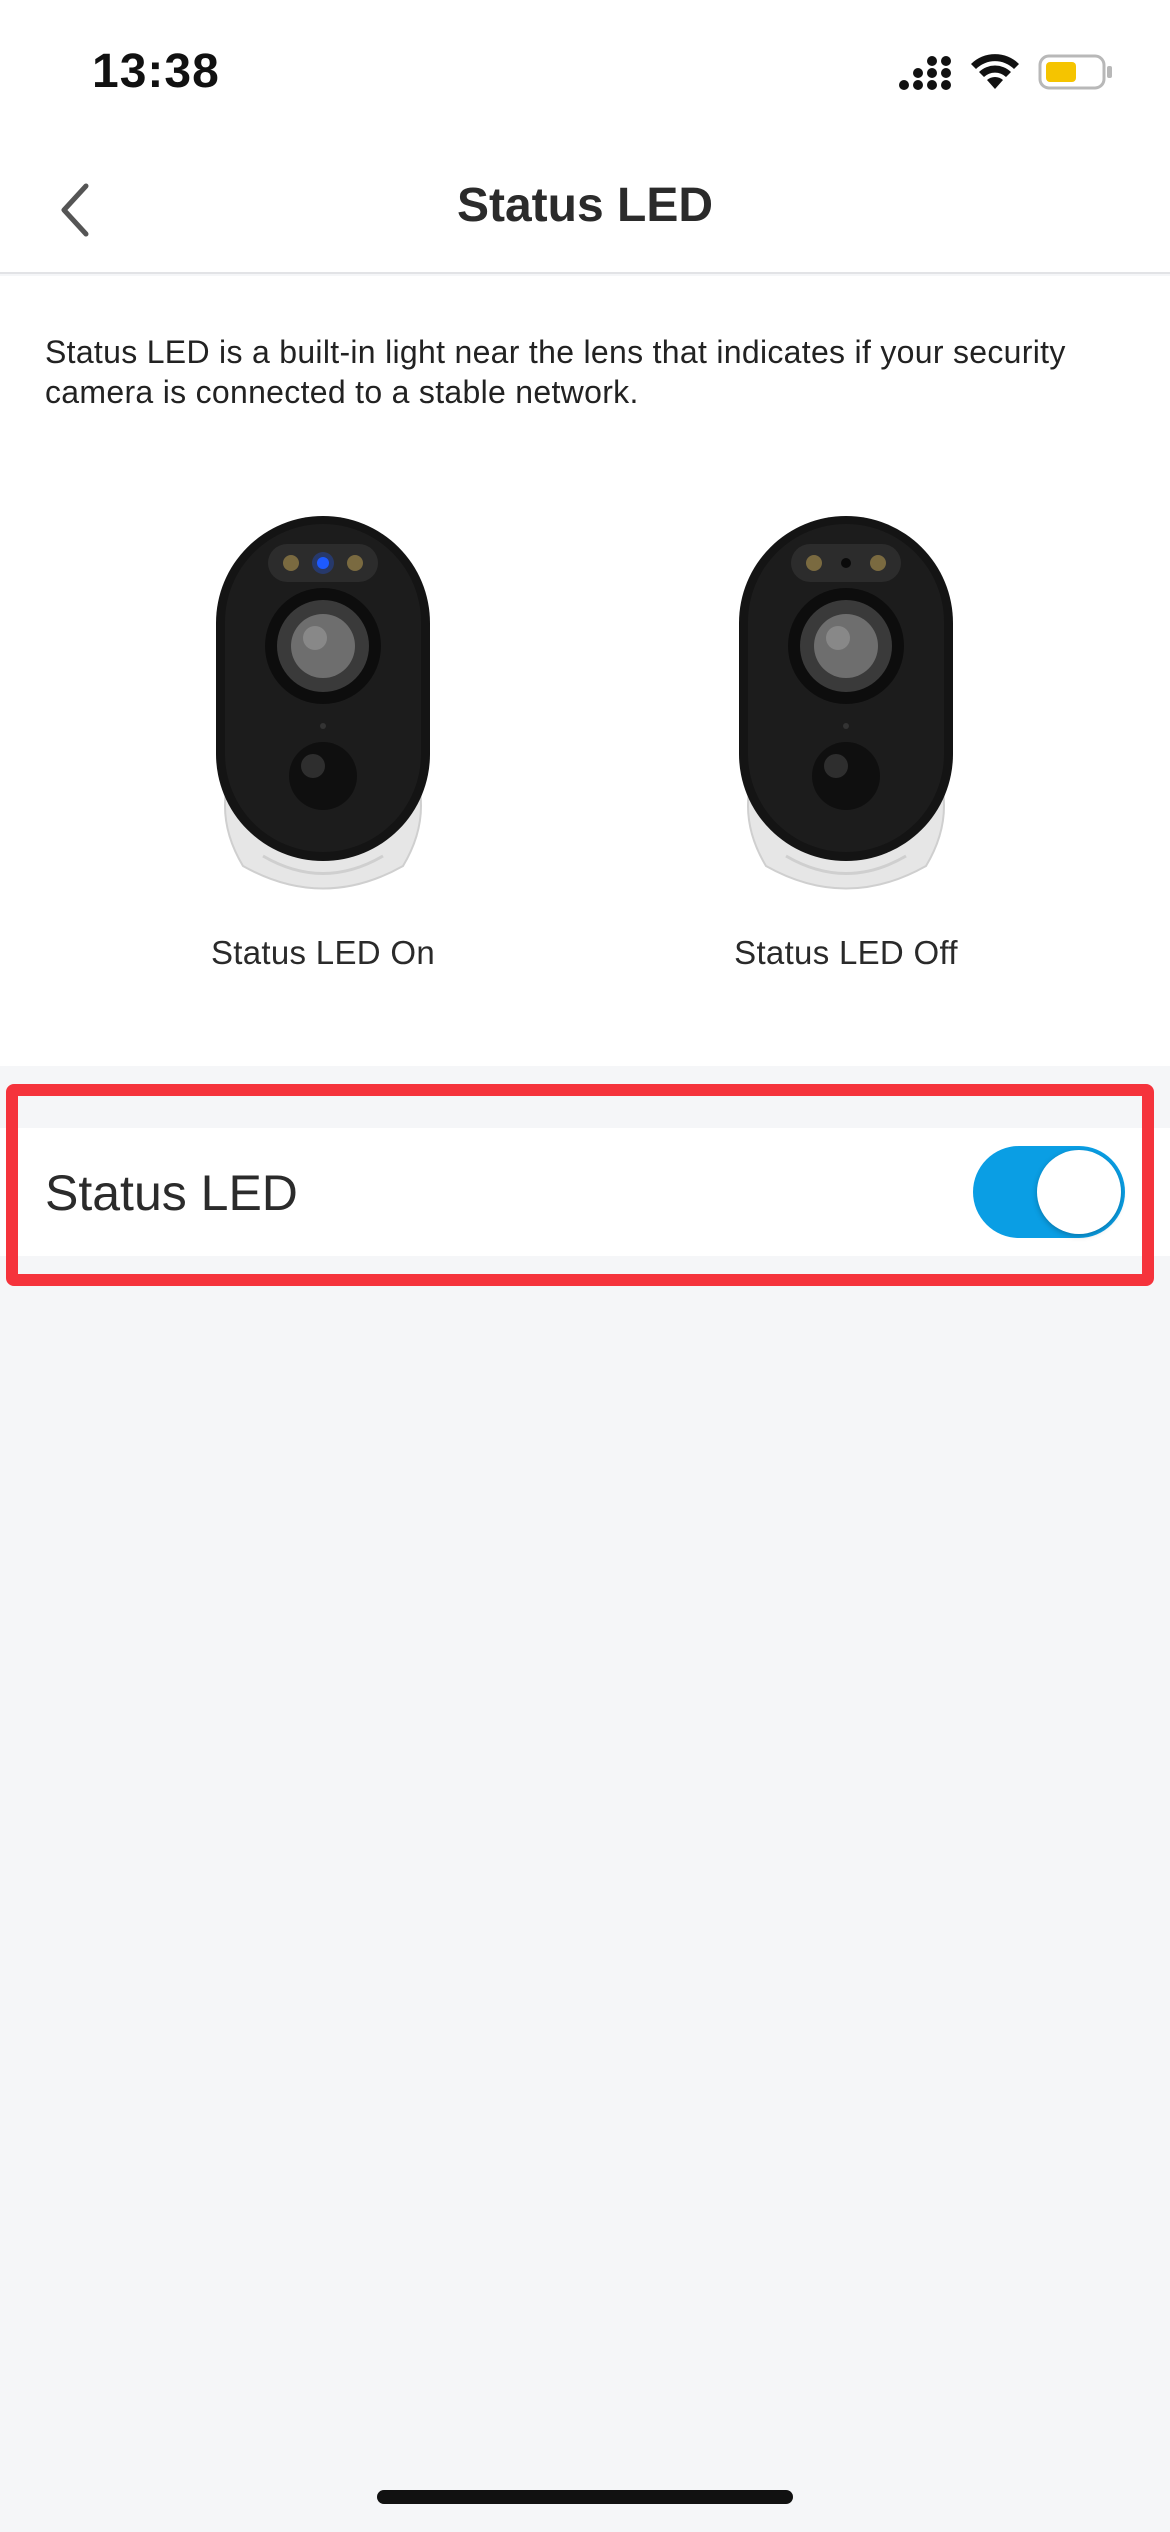 Image resolution: width=1170 pixels, height=2532 pixels. What do you see at coordinates (322, 952) in the screenshot?
I see `camera-led-on-caption: Status LED On` at bounding box center [322, 952].